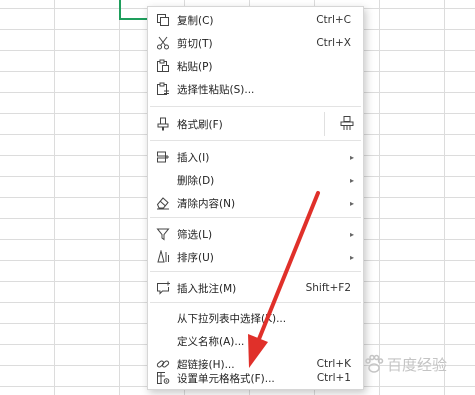 This screenshot has width=475, height=395. What do you see at coordinates (255, 257) in the screenshot?
I see `menu-item-sort: 排序(U) ▸` at bounding box center [255, 257].